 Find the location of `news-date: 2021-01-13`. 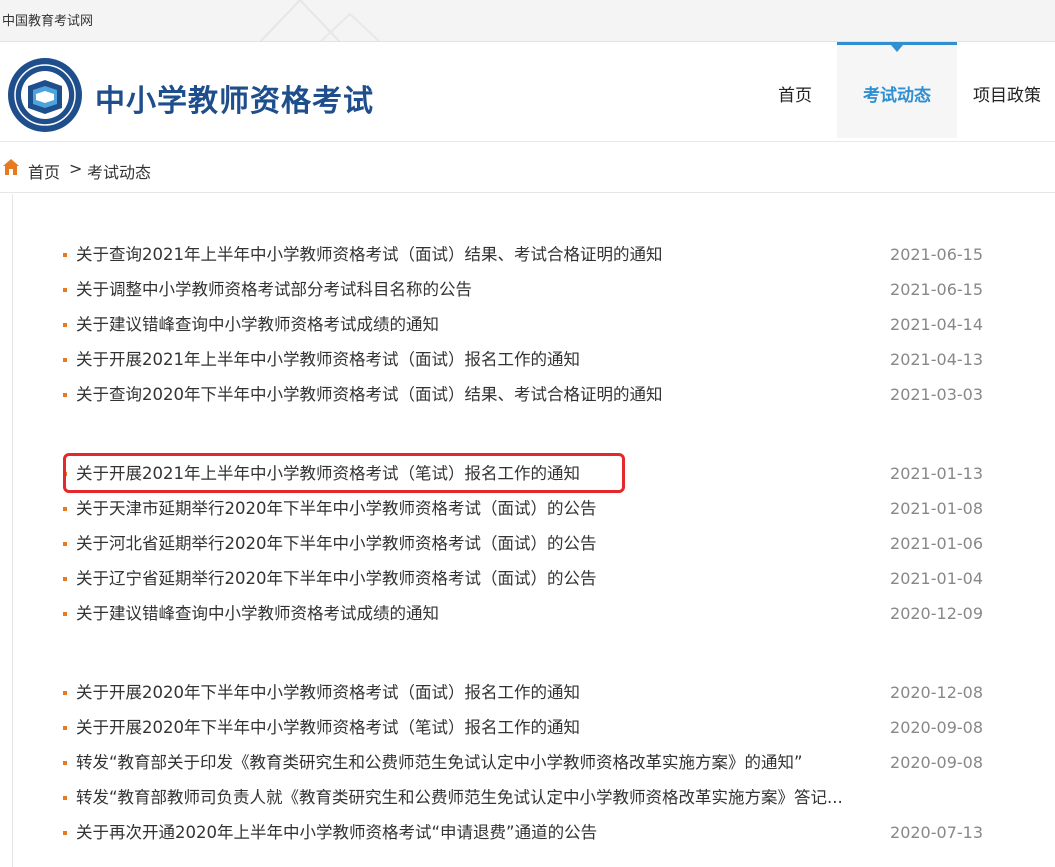

news-date: 2021-01-13 is located at coordinates (936, 473).